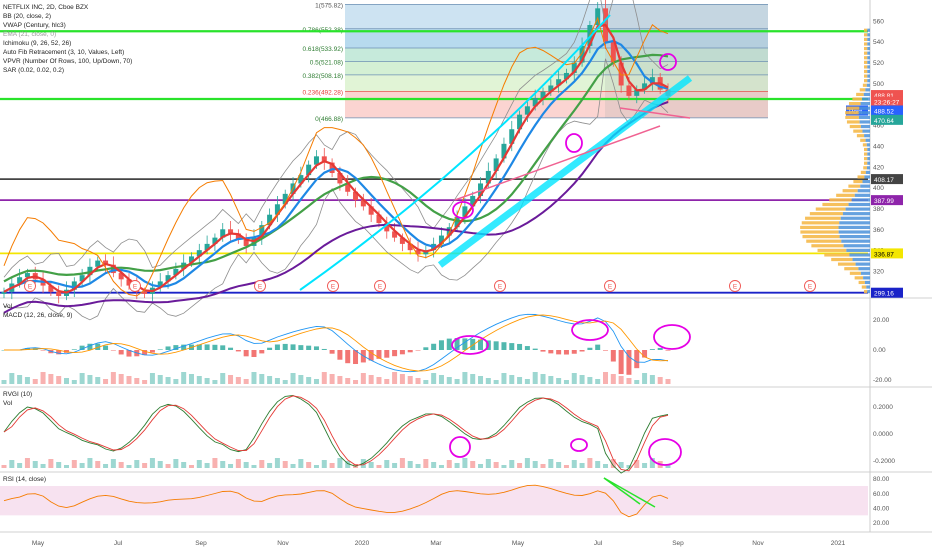 This screenshot has height=550, width=932. Describe the element at coordinates (24, 479) in the screenshot. I see `rsi-pane-label: RSI (14, close)` at that location.